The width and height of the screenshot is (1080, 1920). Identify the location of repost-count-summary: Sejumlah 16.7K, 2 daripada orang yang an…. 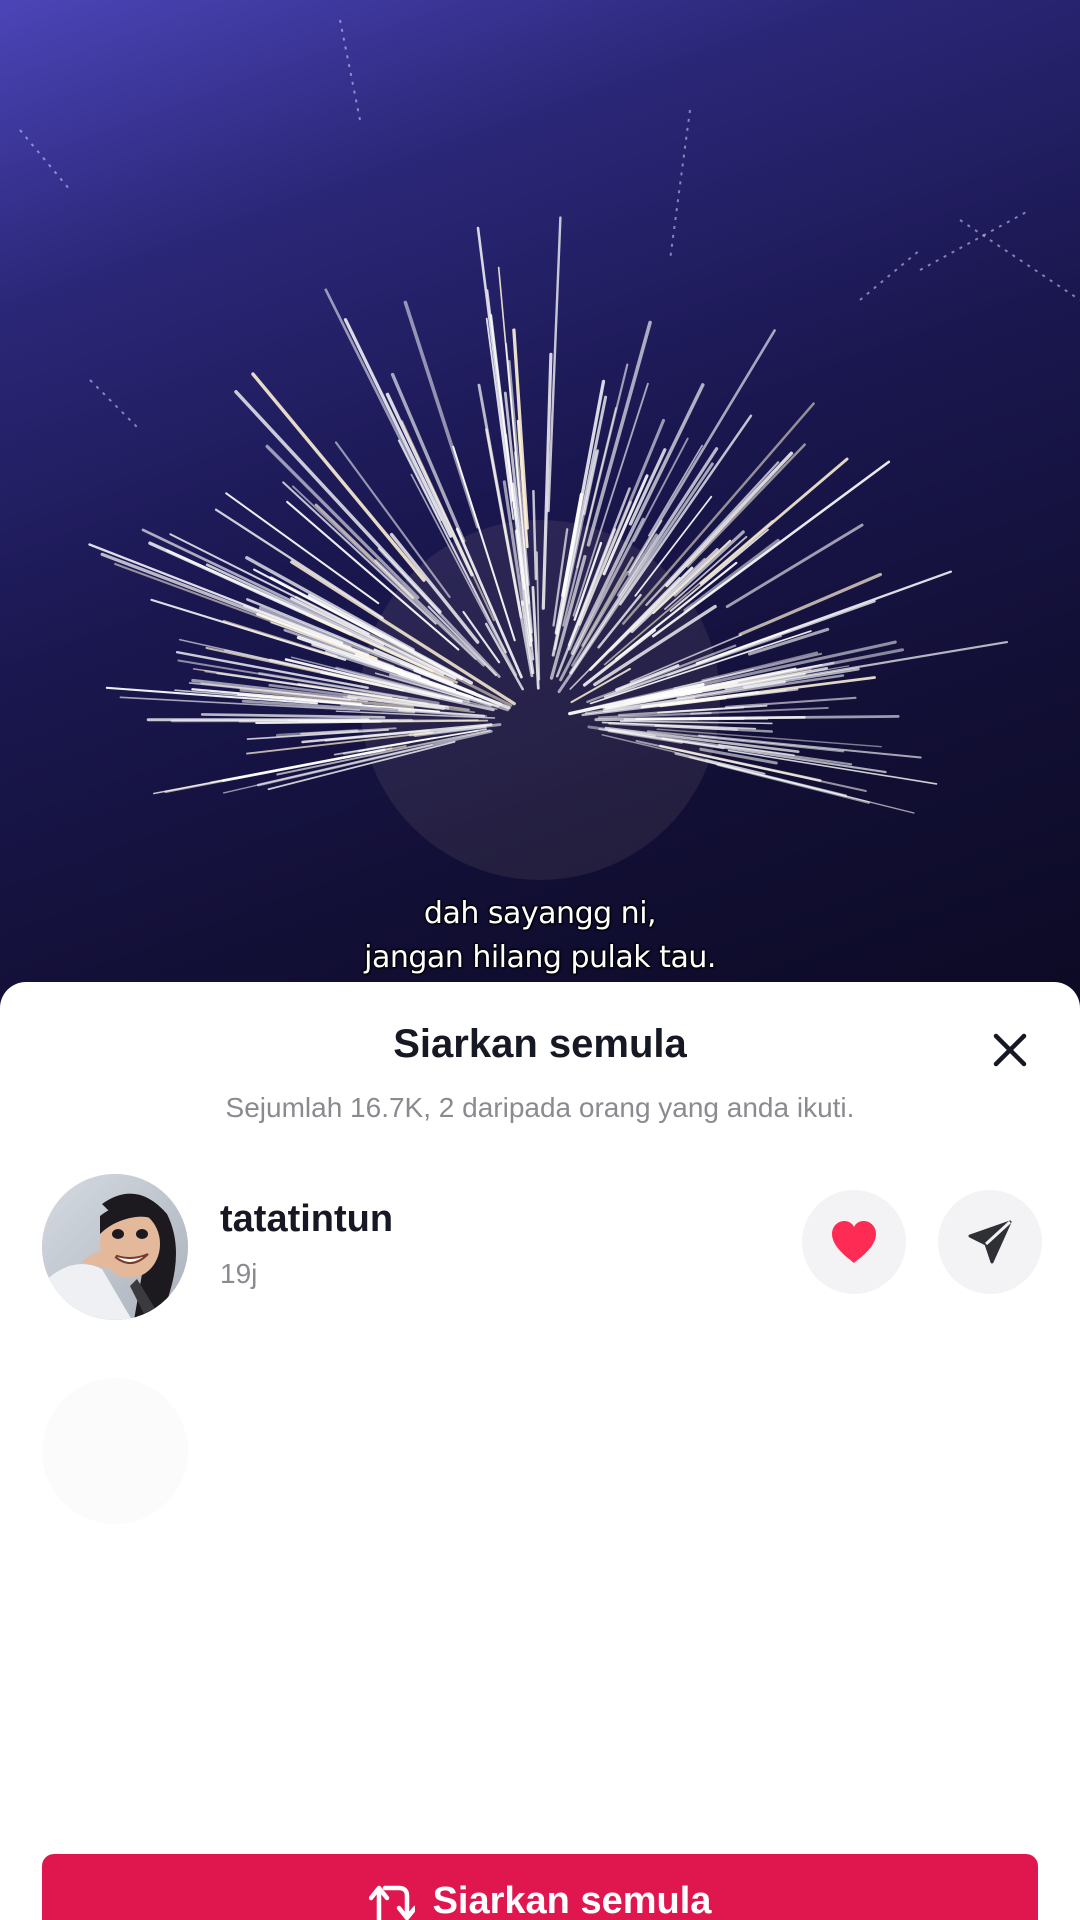
(540, 1107).